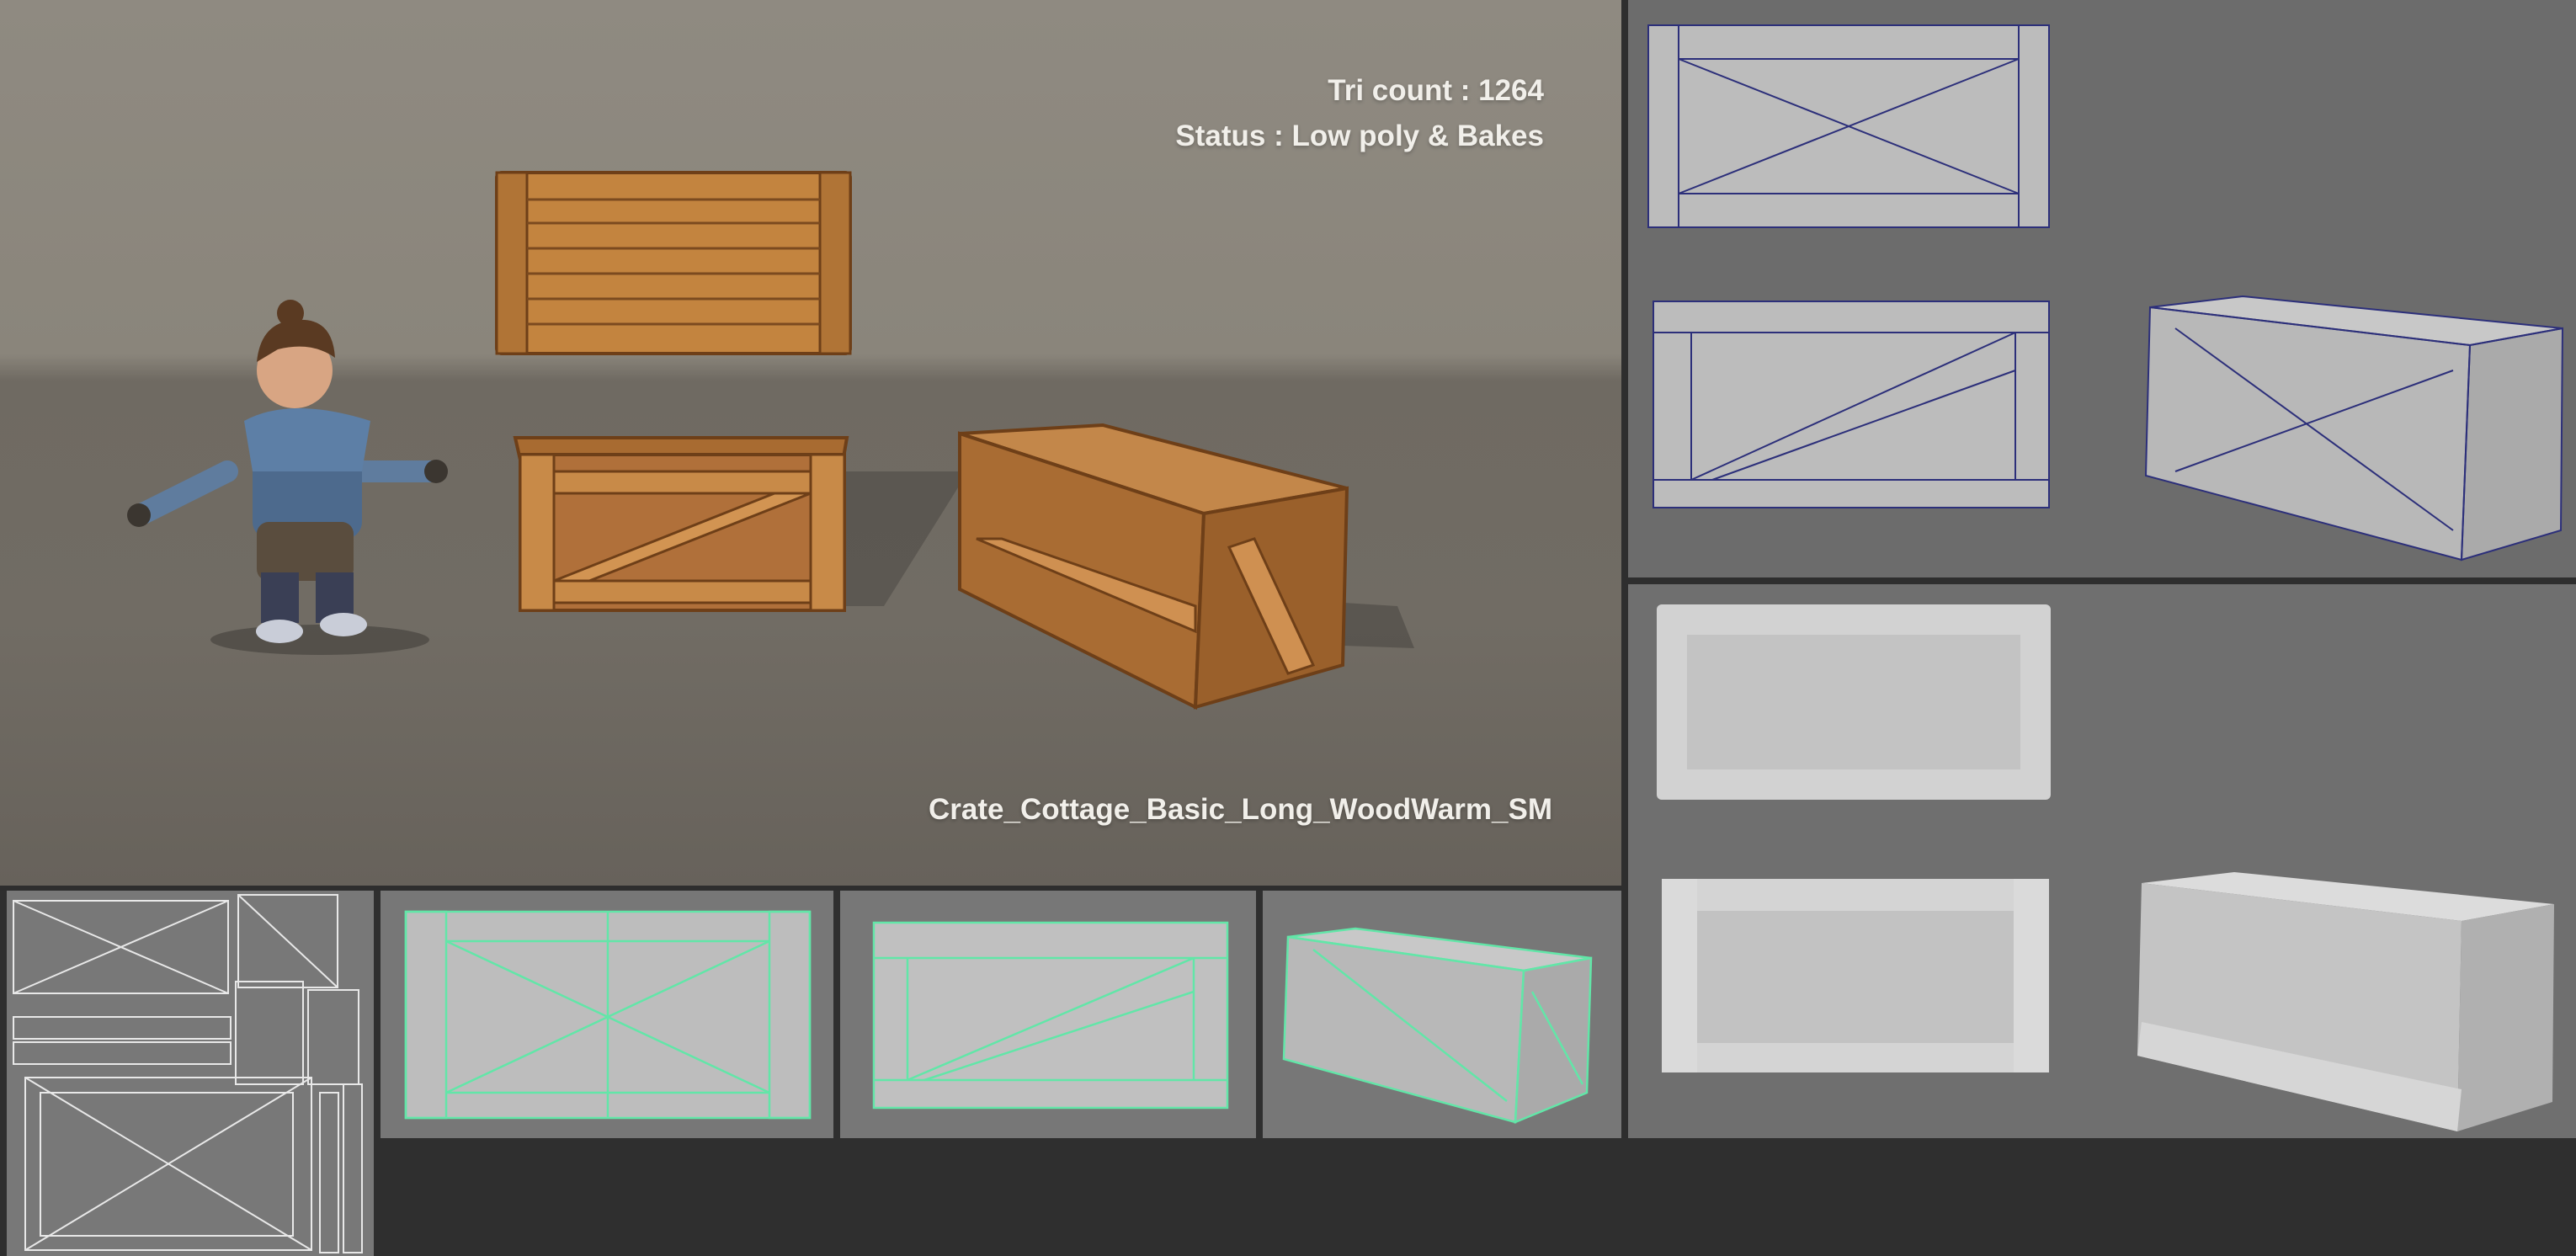 This screenshot has width=2576, height=1256. I want to click on character-figure, so click(287, 471).